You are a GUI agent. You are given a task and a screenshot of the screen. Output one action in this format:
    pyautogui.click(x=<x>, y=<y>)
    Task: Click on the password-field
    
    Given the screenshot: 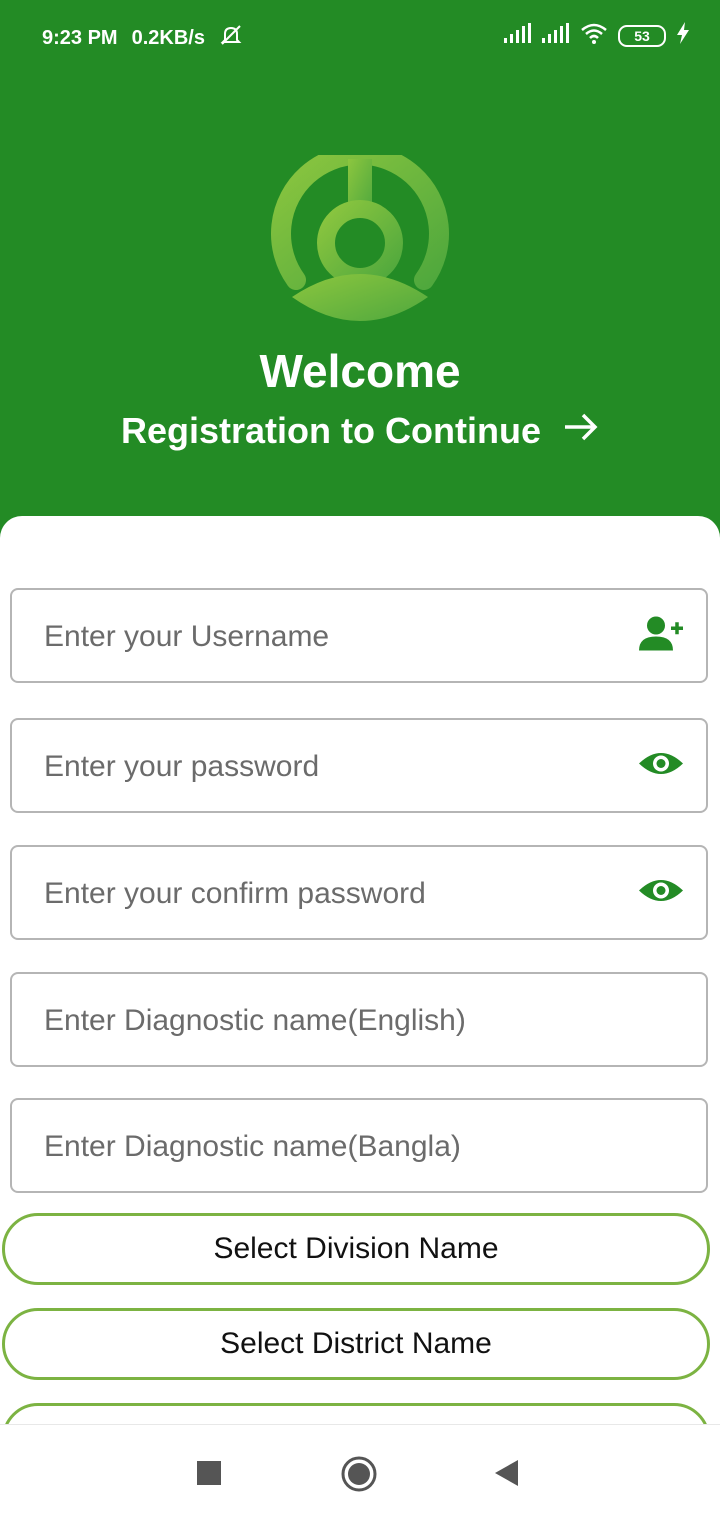 What is the action you would take?
    pyautogui.click(x=359, y=765)
    